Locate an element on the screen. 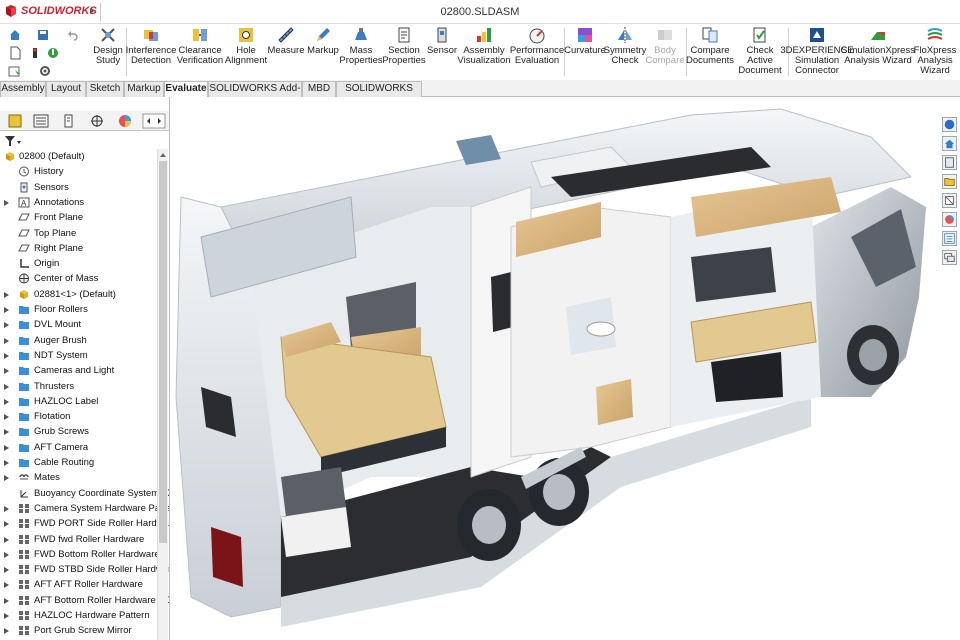 The height and width of the screenshot is (640, 960). print-icon is located at coordinates (35, 53).